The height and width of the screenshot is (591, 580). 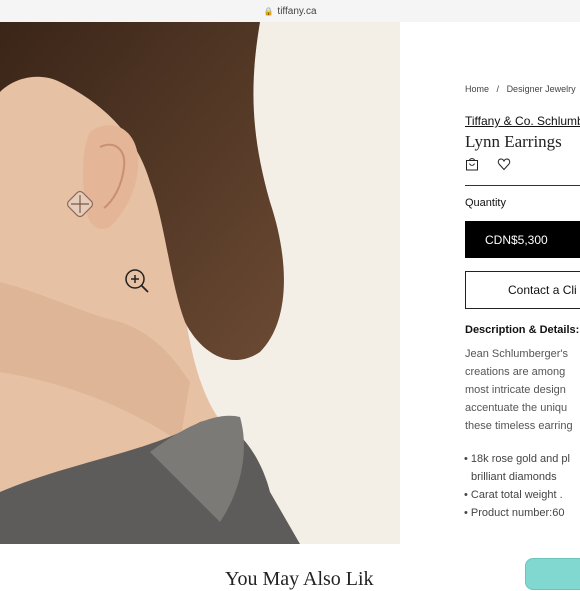 What do you see at coordinates (472, 164) in the screenshot?
I see `shopping-bag-icon` at bounding box center [472, 164].